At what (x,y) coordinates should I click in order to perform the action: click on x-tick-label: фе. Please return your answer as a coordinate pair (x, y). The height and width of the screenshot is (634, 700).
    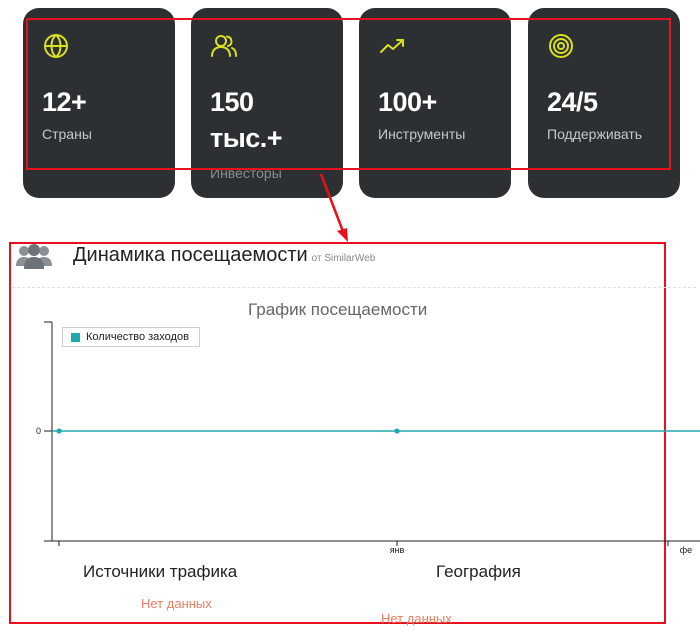
    Looking at the image, I should click on (686, 550).